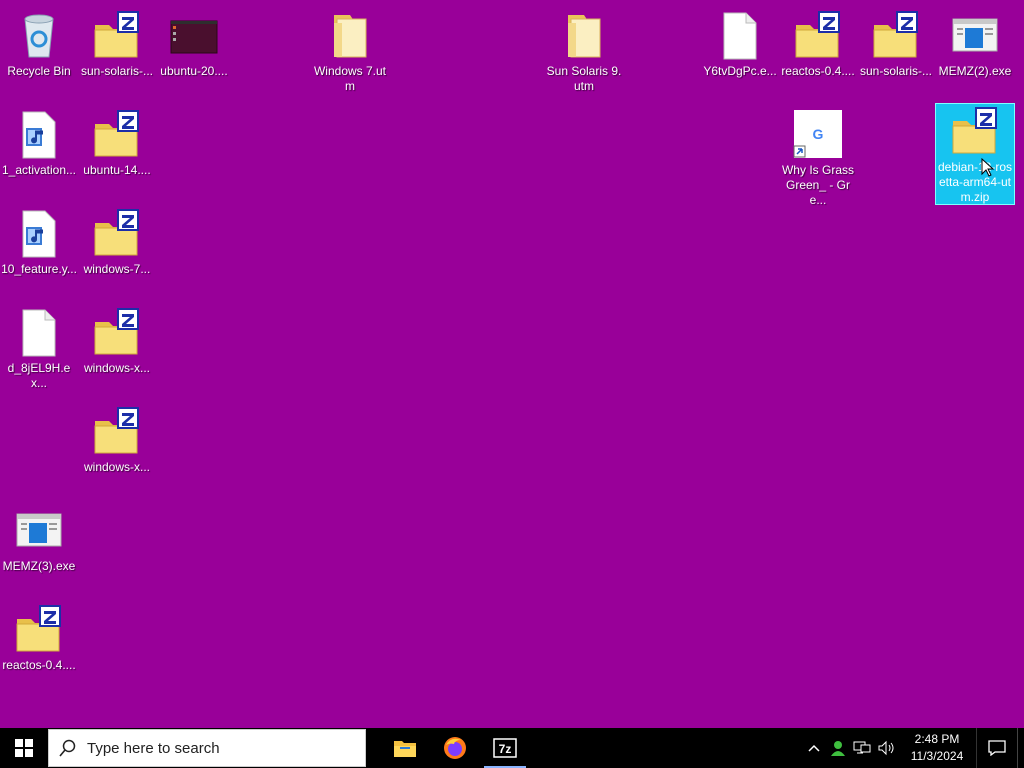  I want to click on desktop-icon-memz2: MEMZ(2).exe, so click(975, 43).